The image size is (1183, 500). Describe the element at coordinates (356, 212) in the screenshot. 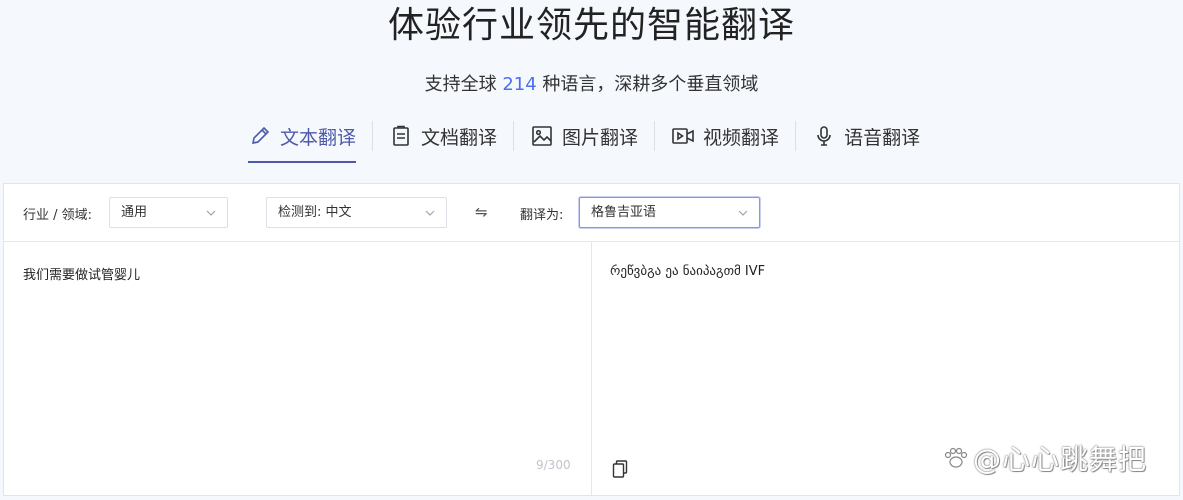

I see `source-language-select: 检测到: 中文` at that location.